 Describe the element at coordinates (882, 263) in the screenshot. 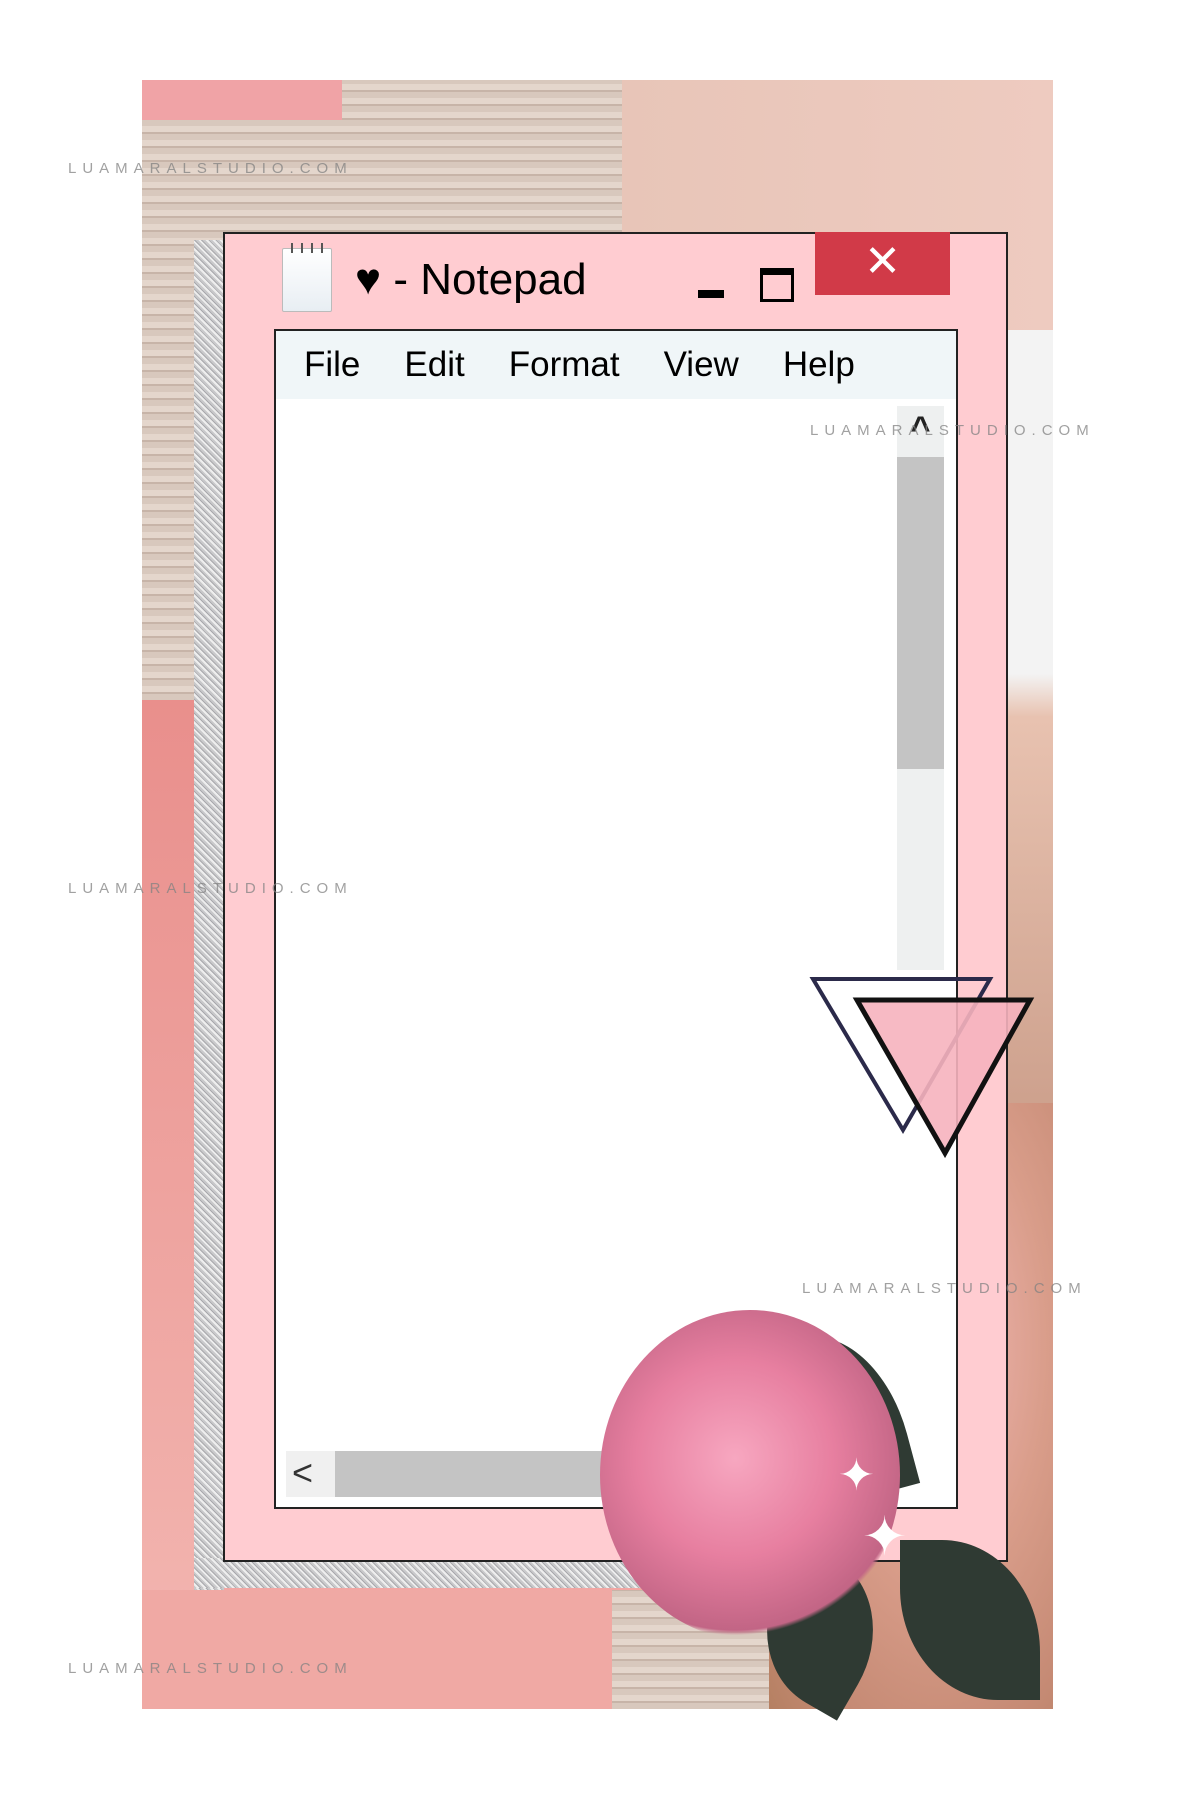

I see `close-button: ✕` at that location.